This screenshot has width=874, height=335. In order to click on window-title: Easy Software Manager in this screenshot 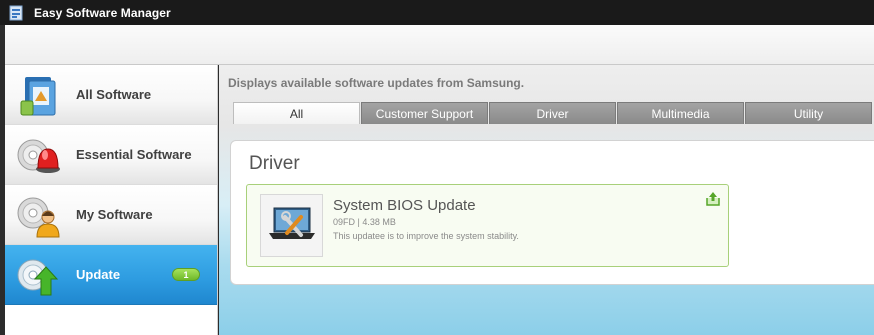, I will do `click(102, 12)`.